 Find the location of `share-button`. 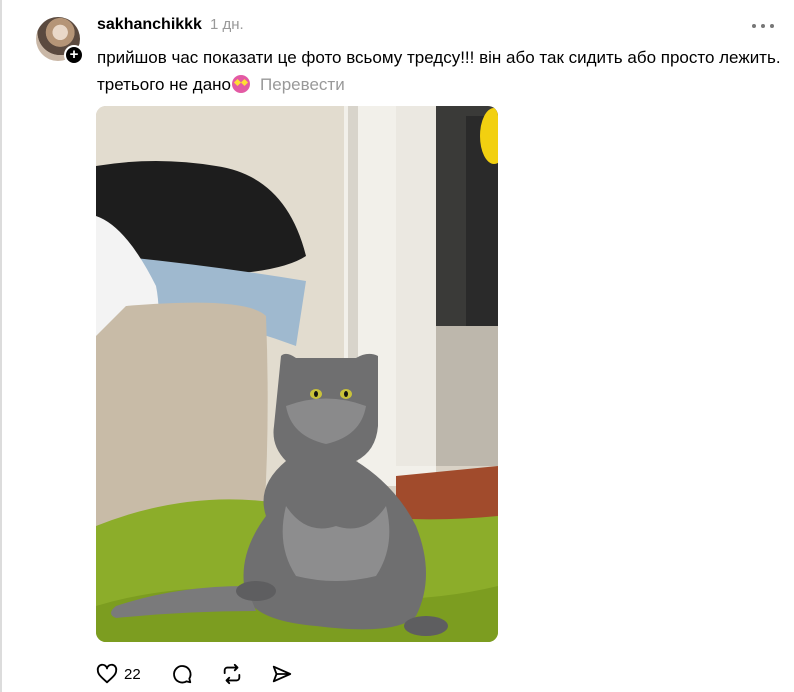

share-button is located at coordinates (282, 674).